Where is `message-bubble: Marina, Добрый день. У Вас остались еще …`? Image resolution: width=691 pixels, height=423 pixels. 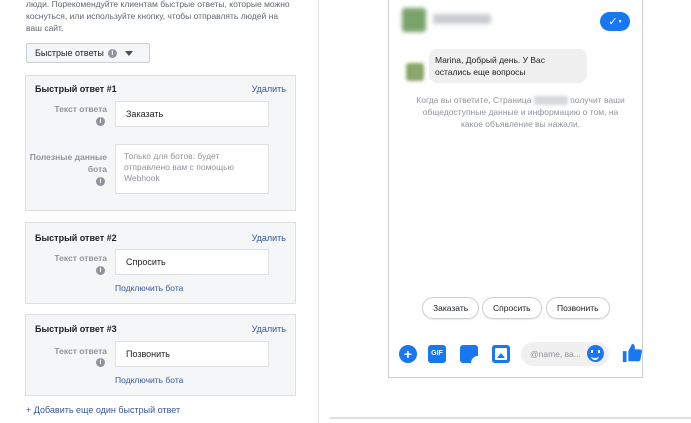
message-bubble: Marina, Добрый день. У Вас остались еще … is located at coordinates (508, 66).